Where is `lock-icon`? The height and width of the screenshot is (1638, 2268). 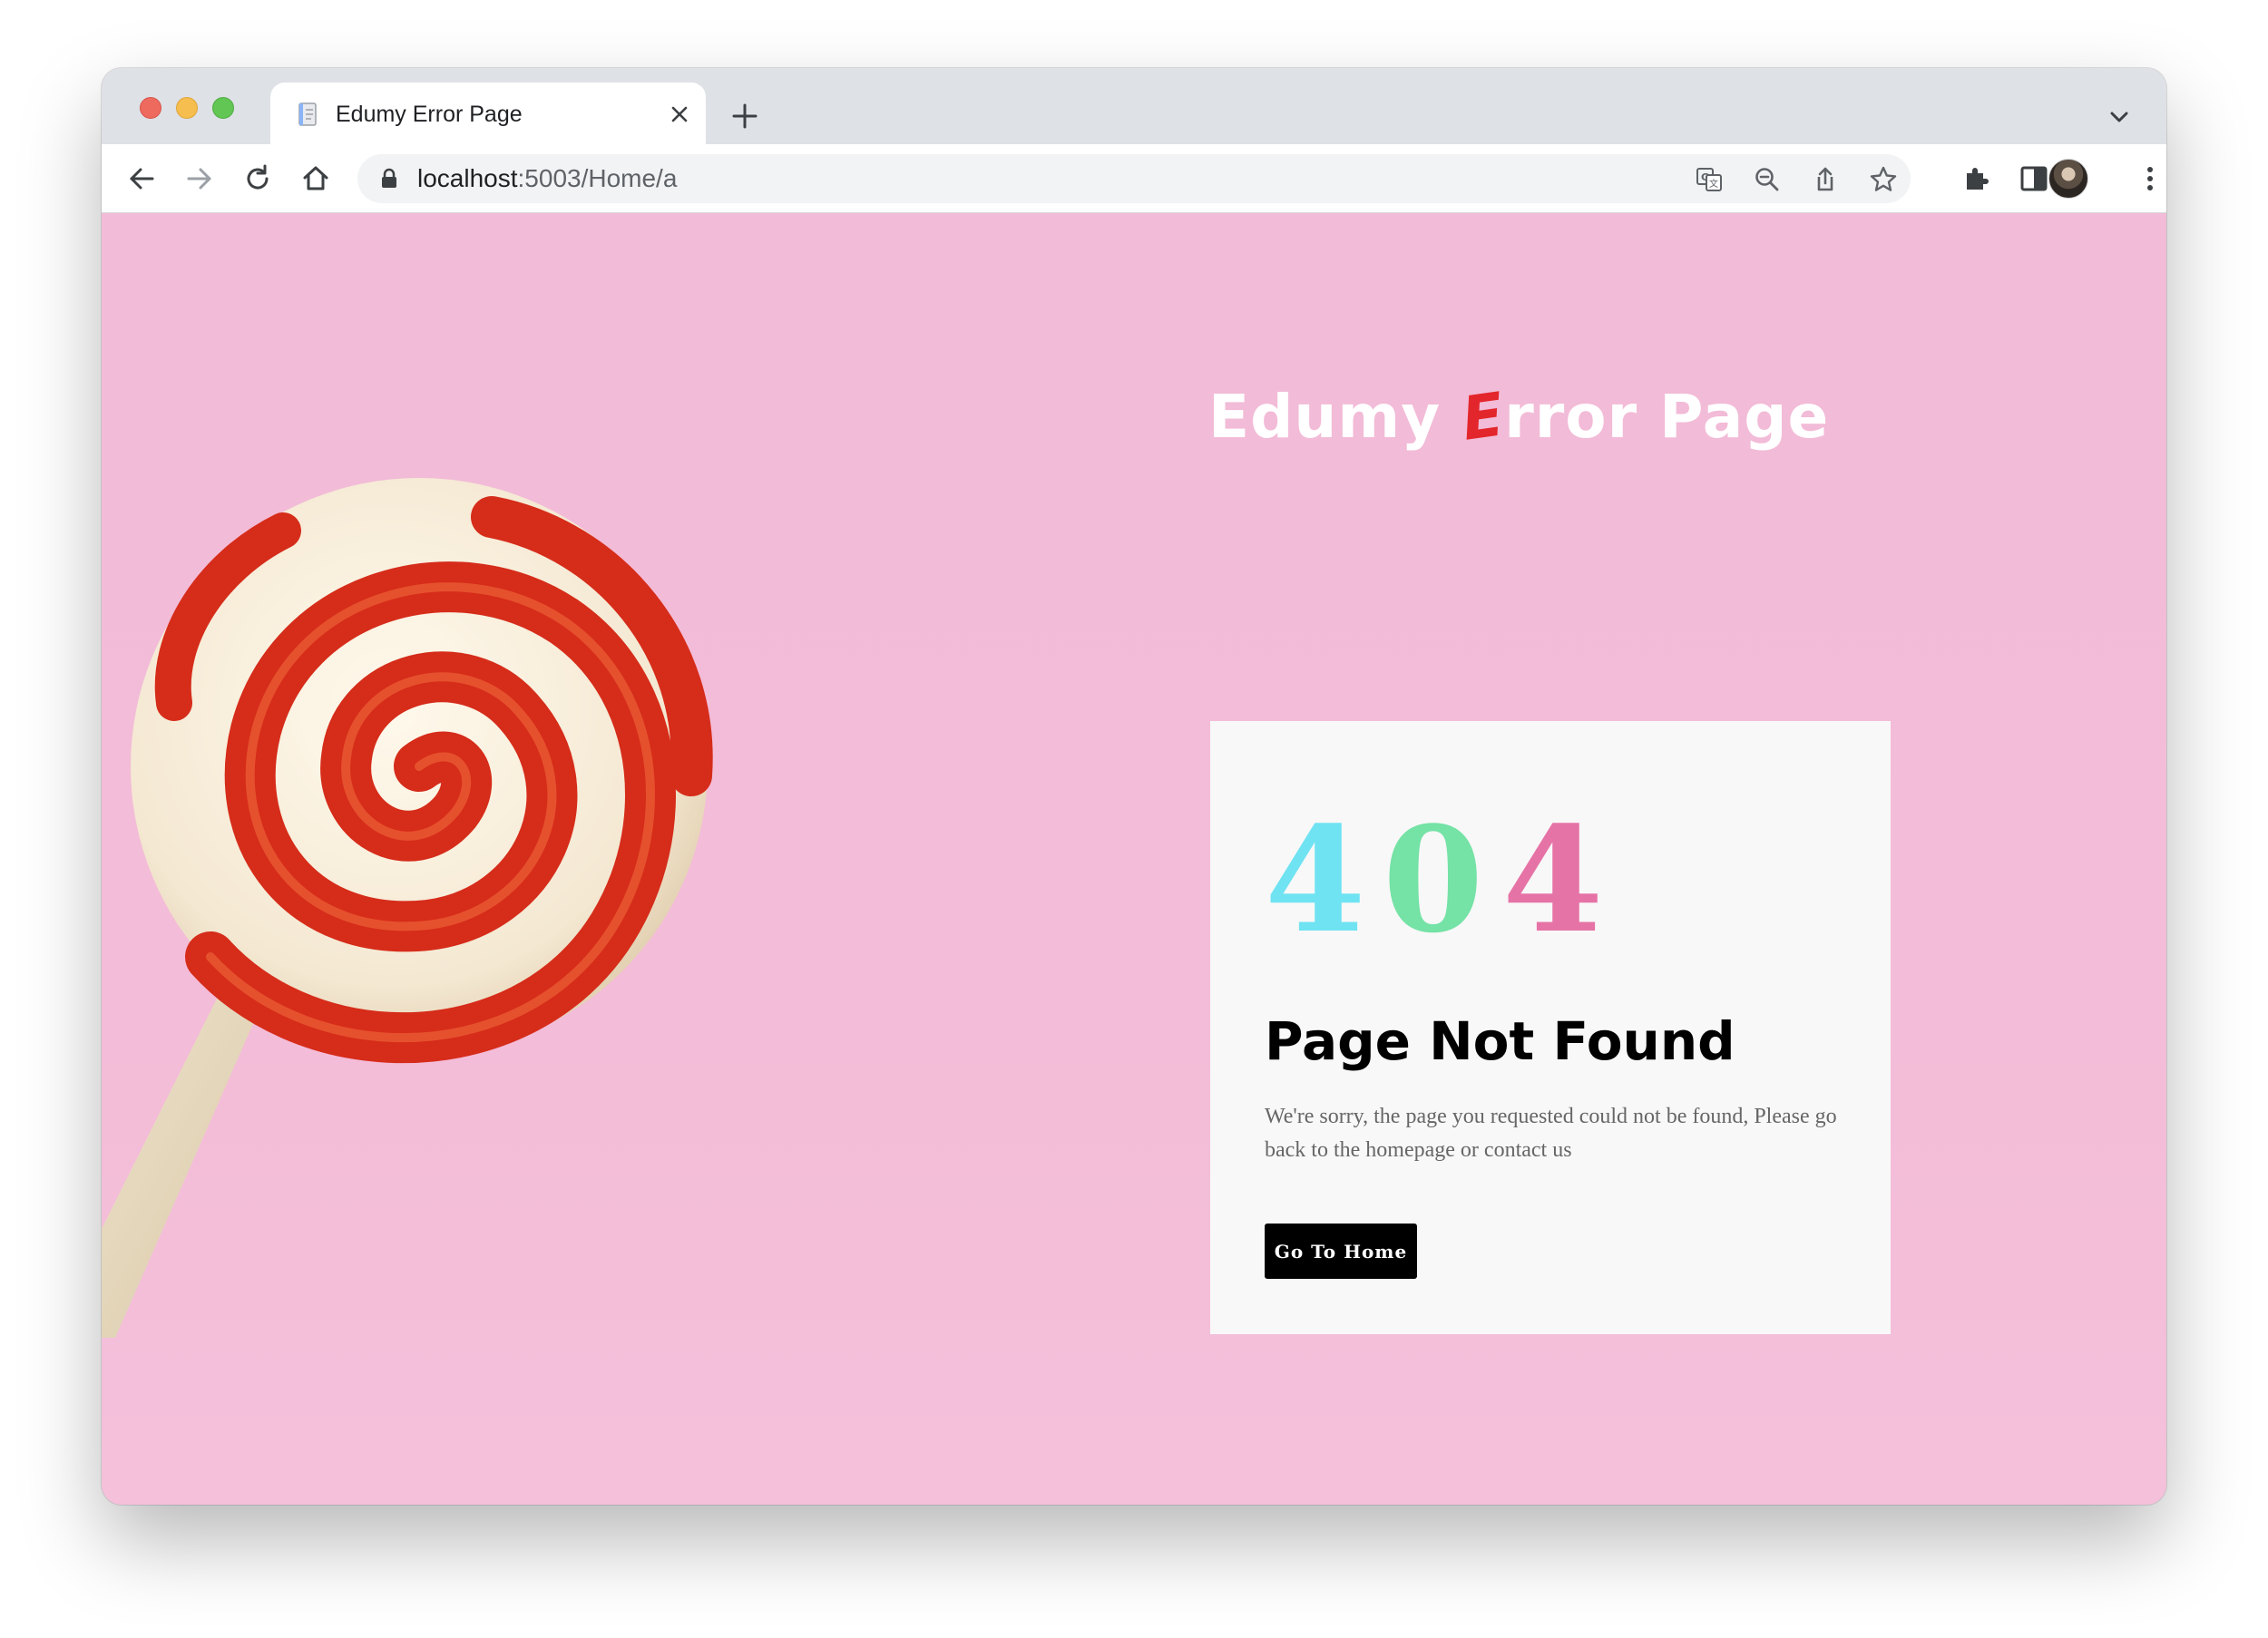
lock-icon is located at coordinates (389, 179).